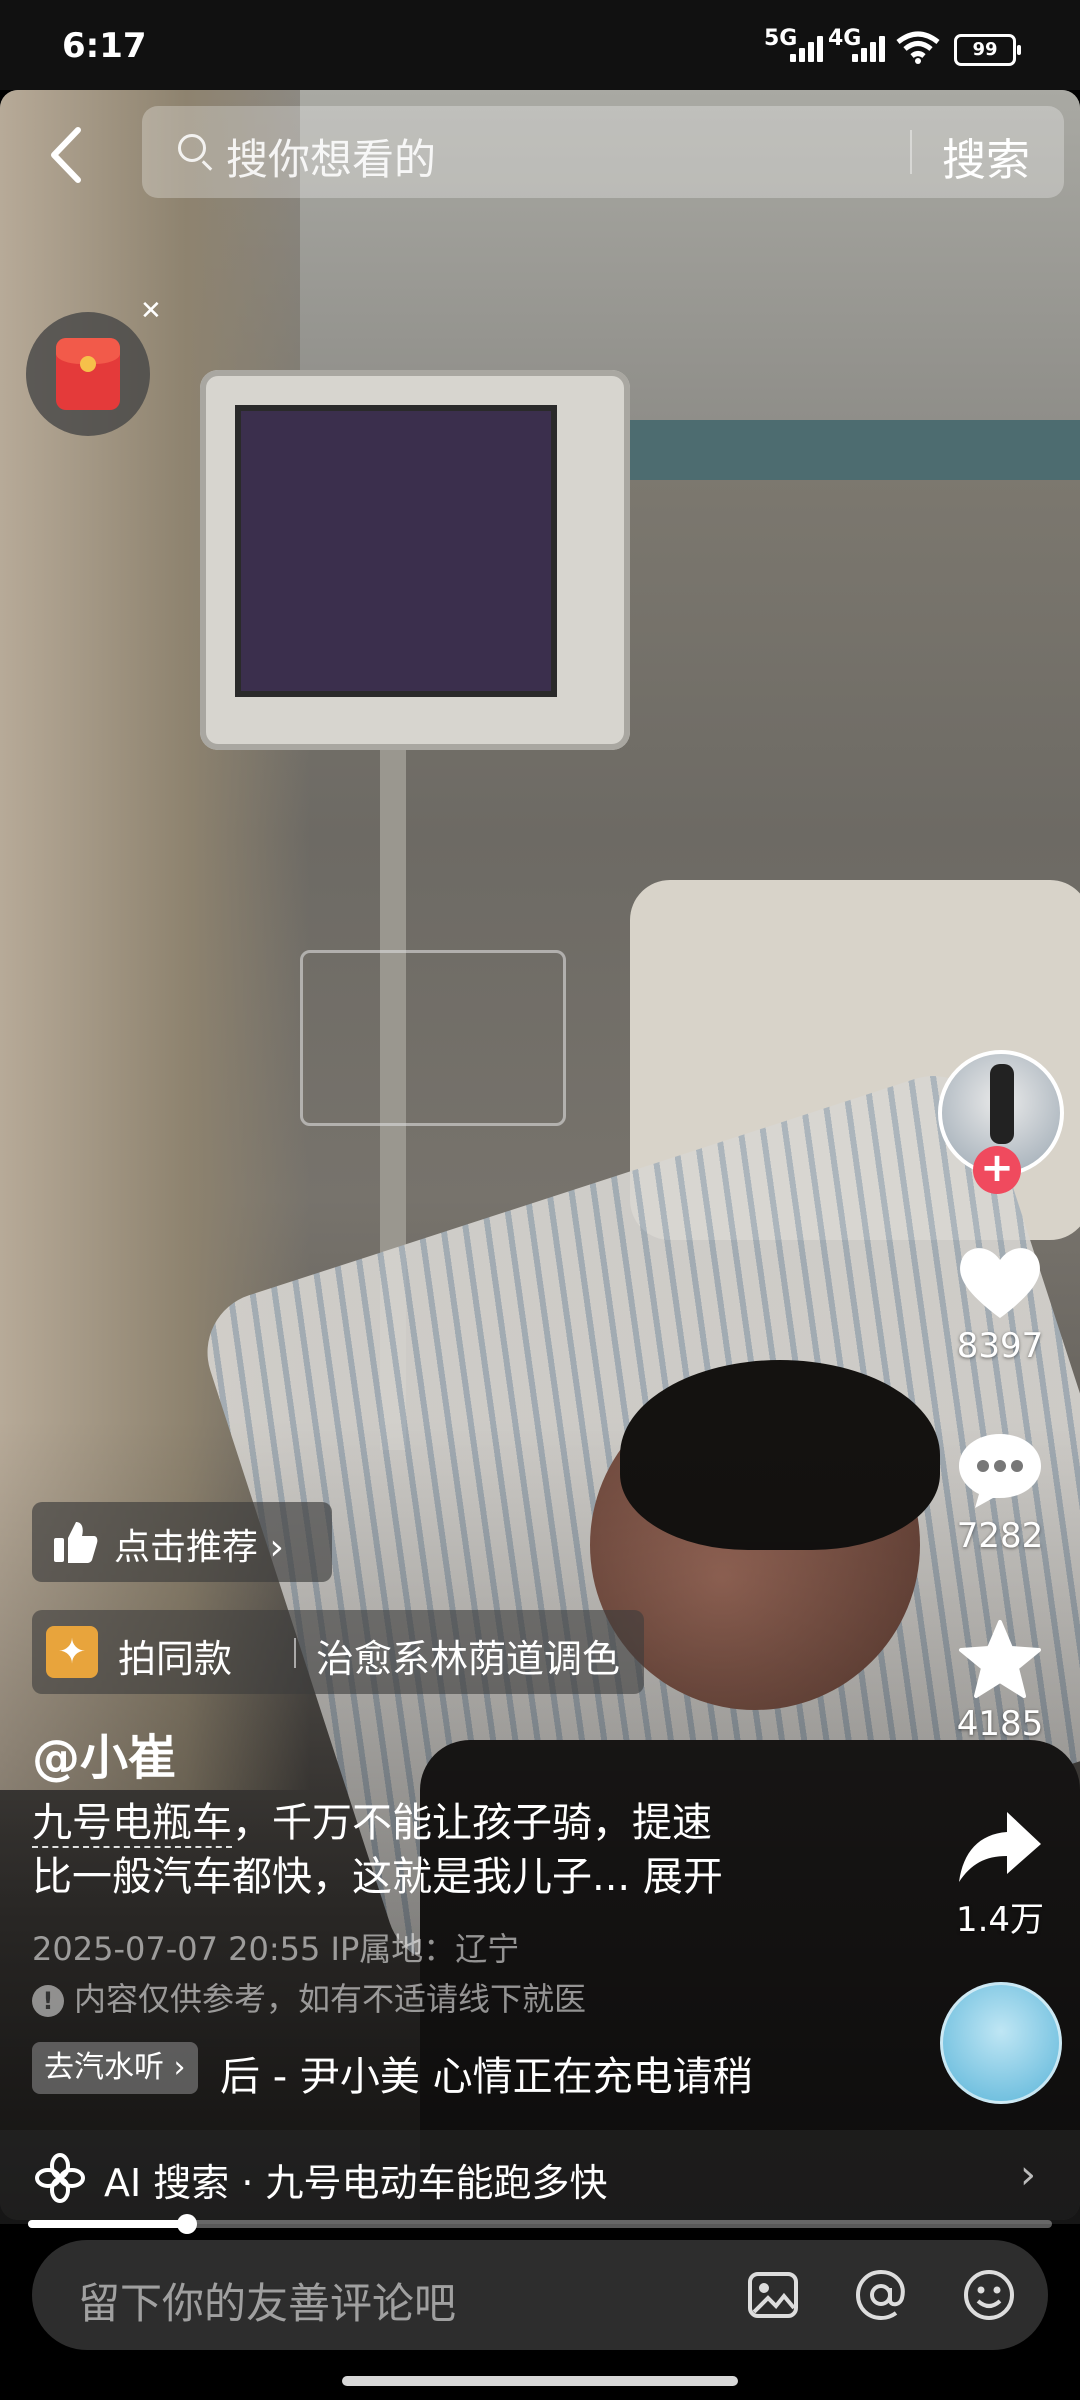 The width and height of the screenshot is (1080, 2400). I want to click on sparkle-icon: ✦, so click(72, 1652).